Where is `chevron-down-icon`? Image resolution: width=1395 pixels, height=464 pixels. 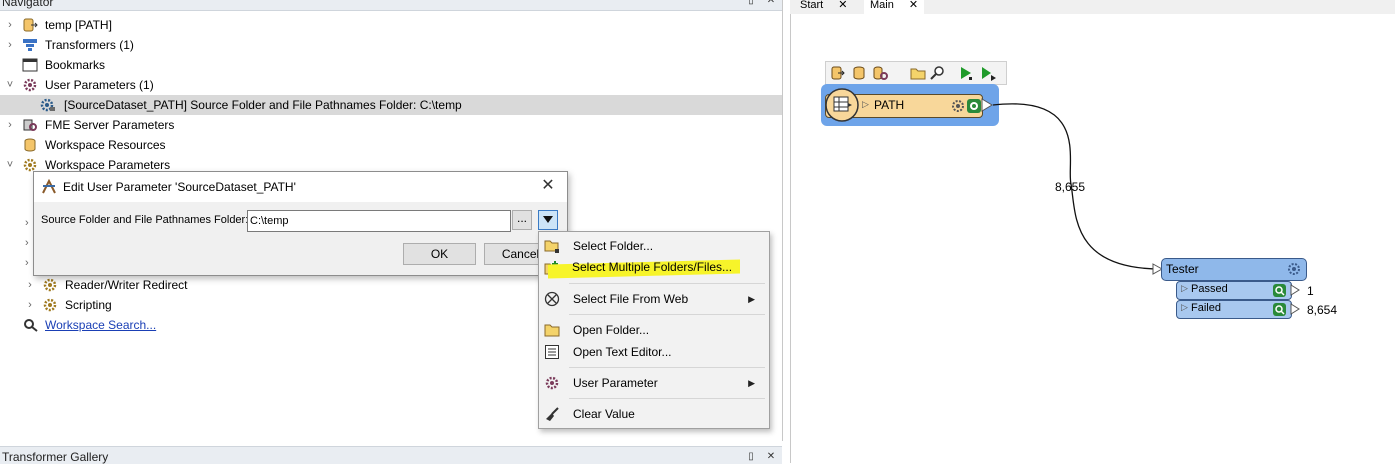
chevron-down-icon is located at coordinates (548, 219).